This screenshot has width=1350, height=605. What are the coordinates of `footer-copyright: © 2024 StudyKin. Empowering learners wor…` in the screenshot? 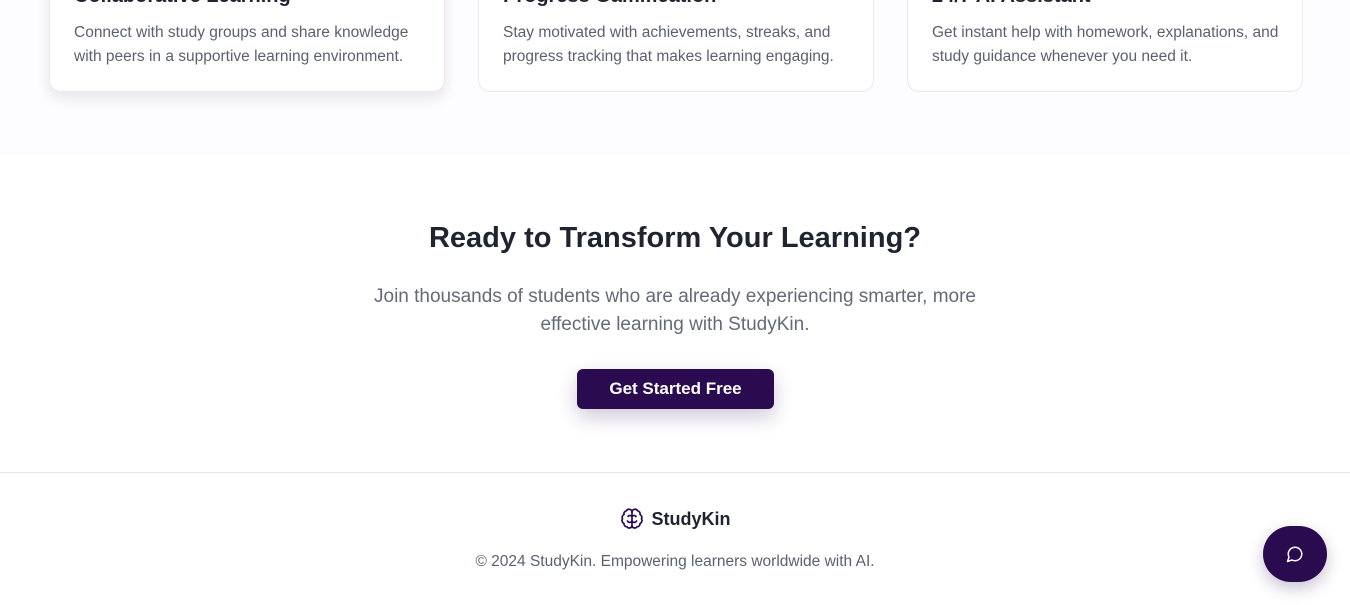 It's located at (675, 561).